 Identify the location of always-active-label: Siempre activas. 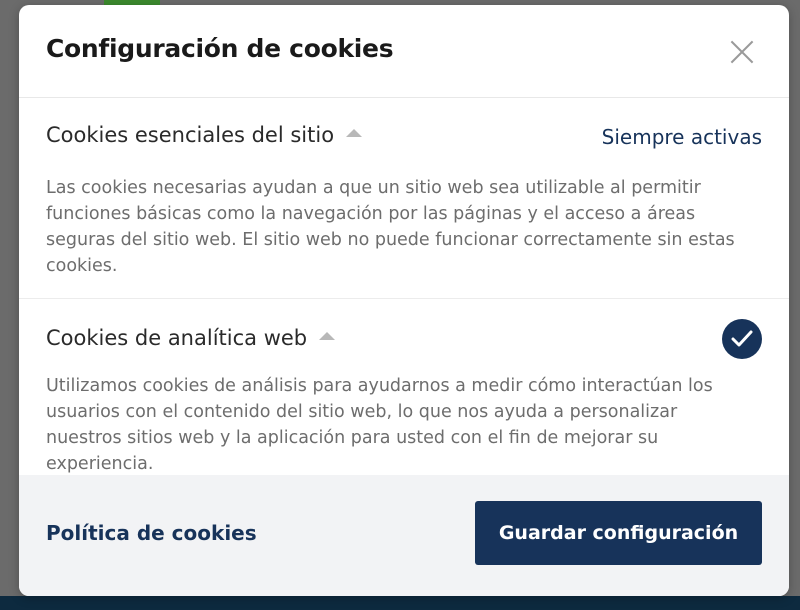
(681, 137).